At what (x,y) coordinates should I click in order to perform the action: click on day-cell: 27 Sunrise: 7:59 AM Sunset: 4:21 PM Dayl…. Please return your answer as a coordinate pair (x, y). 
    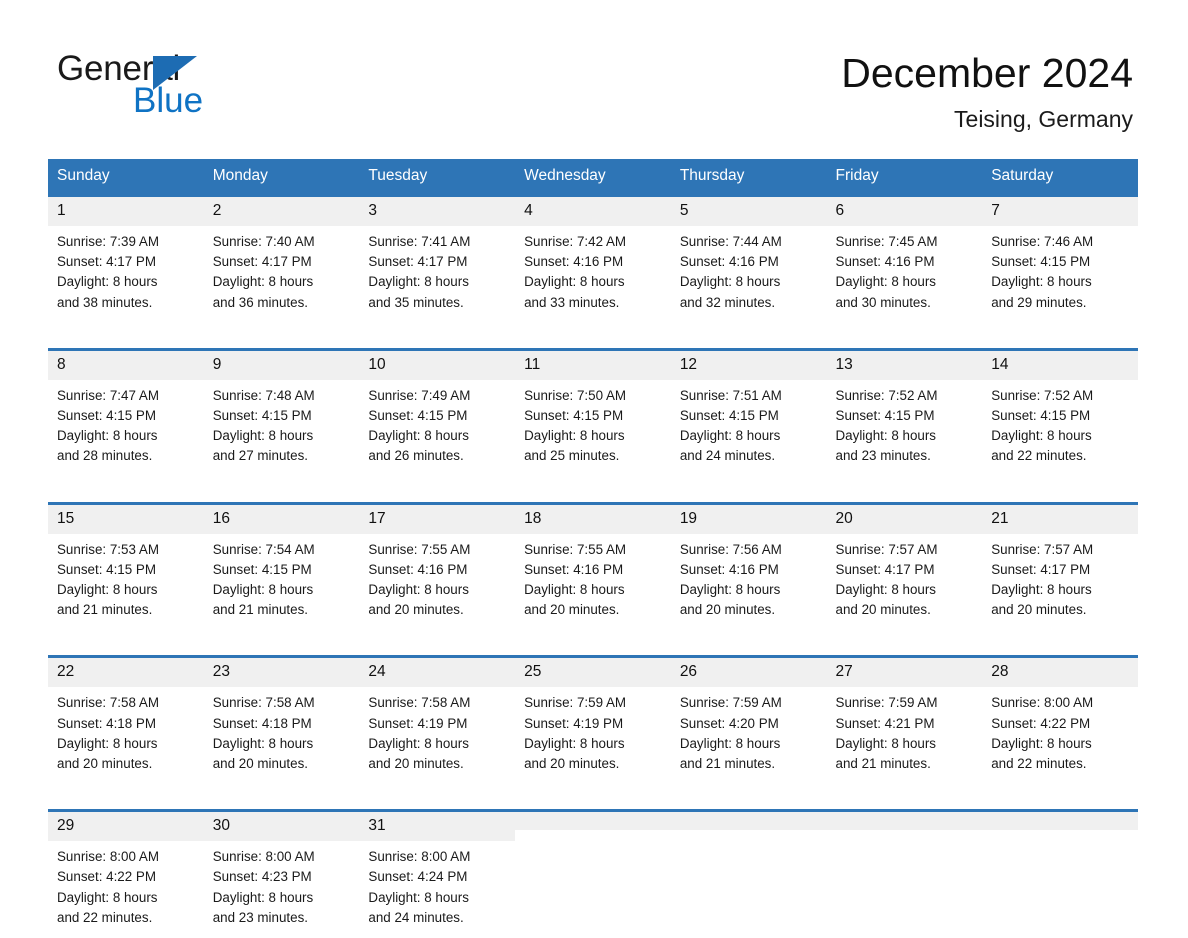
    Looking at the image, I should click on (905, 720).